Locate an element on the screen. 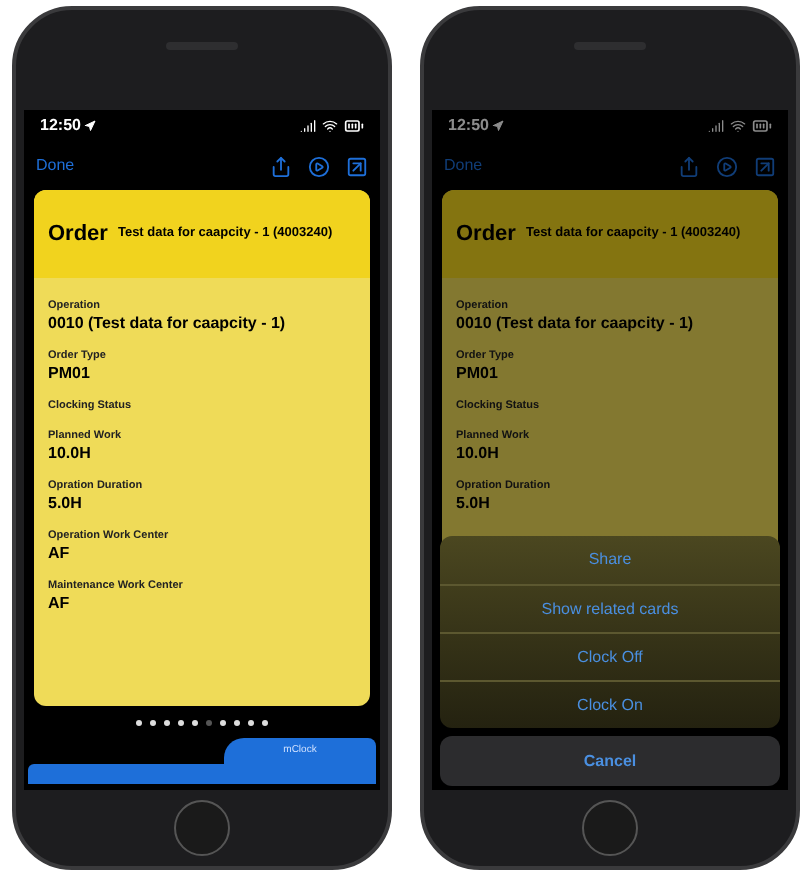  action-sheet-item: Show related cards is located at coordinates (610, 608).